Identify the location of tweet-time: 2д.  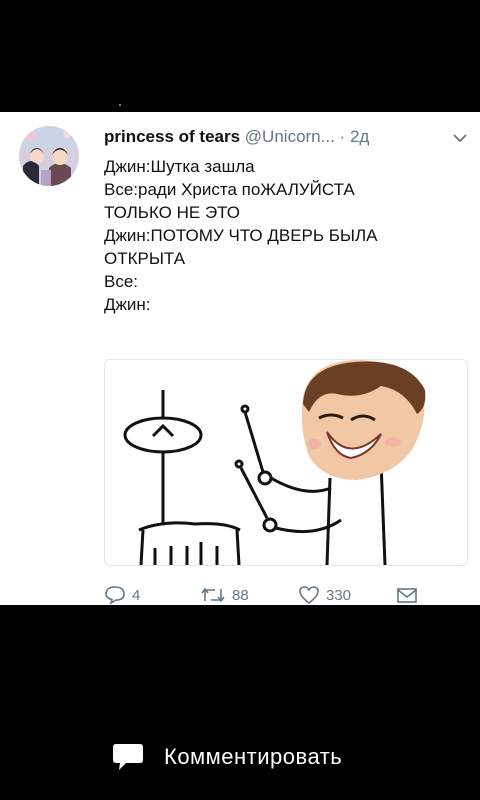
(359, 136).